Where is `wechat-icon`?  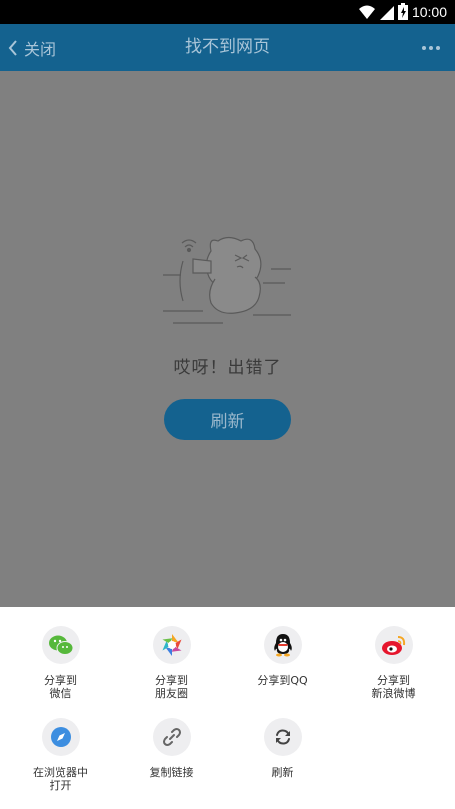
wechat-icon is located at coordinates (60, 645).